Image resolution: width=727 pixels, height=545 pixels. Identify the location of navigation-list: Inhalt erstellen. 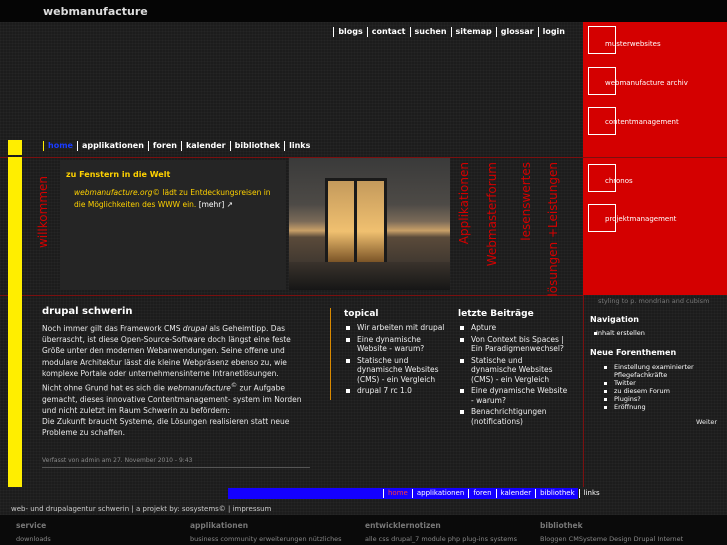
(655, 333).